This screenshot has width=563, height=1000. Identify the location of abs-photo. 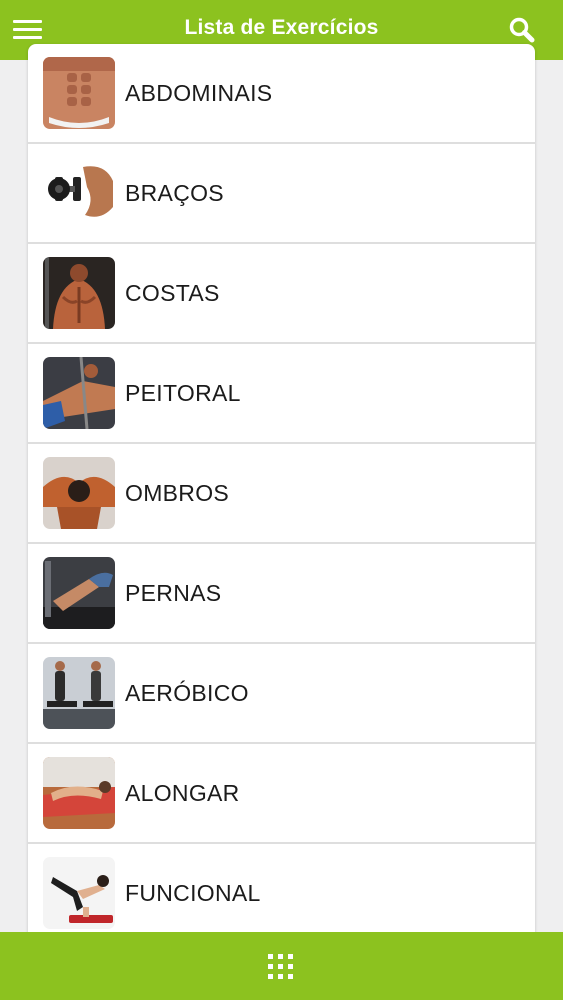
(79, 93).